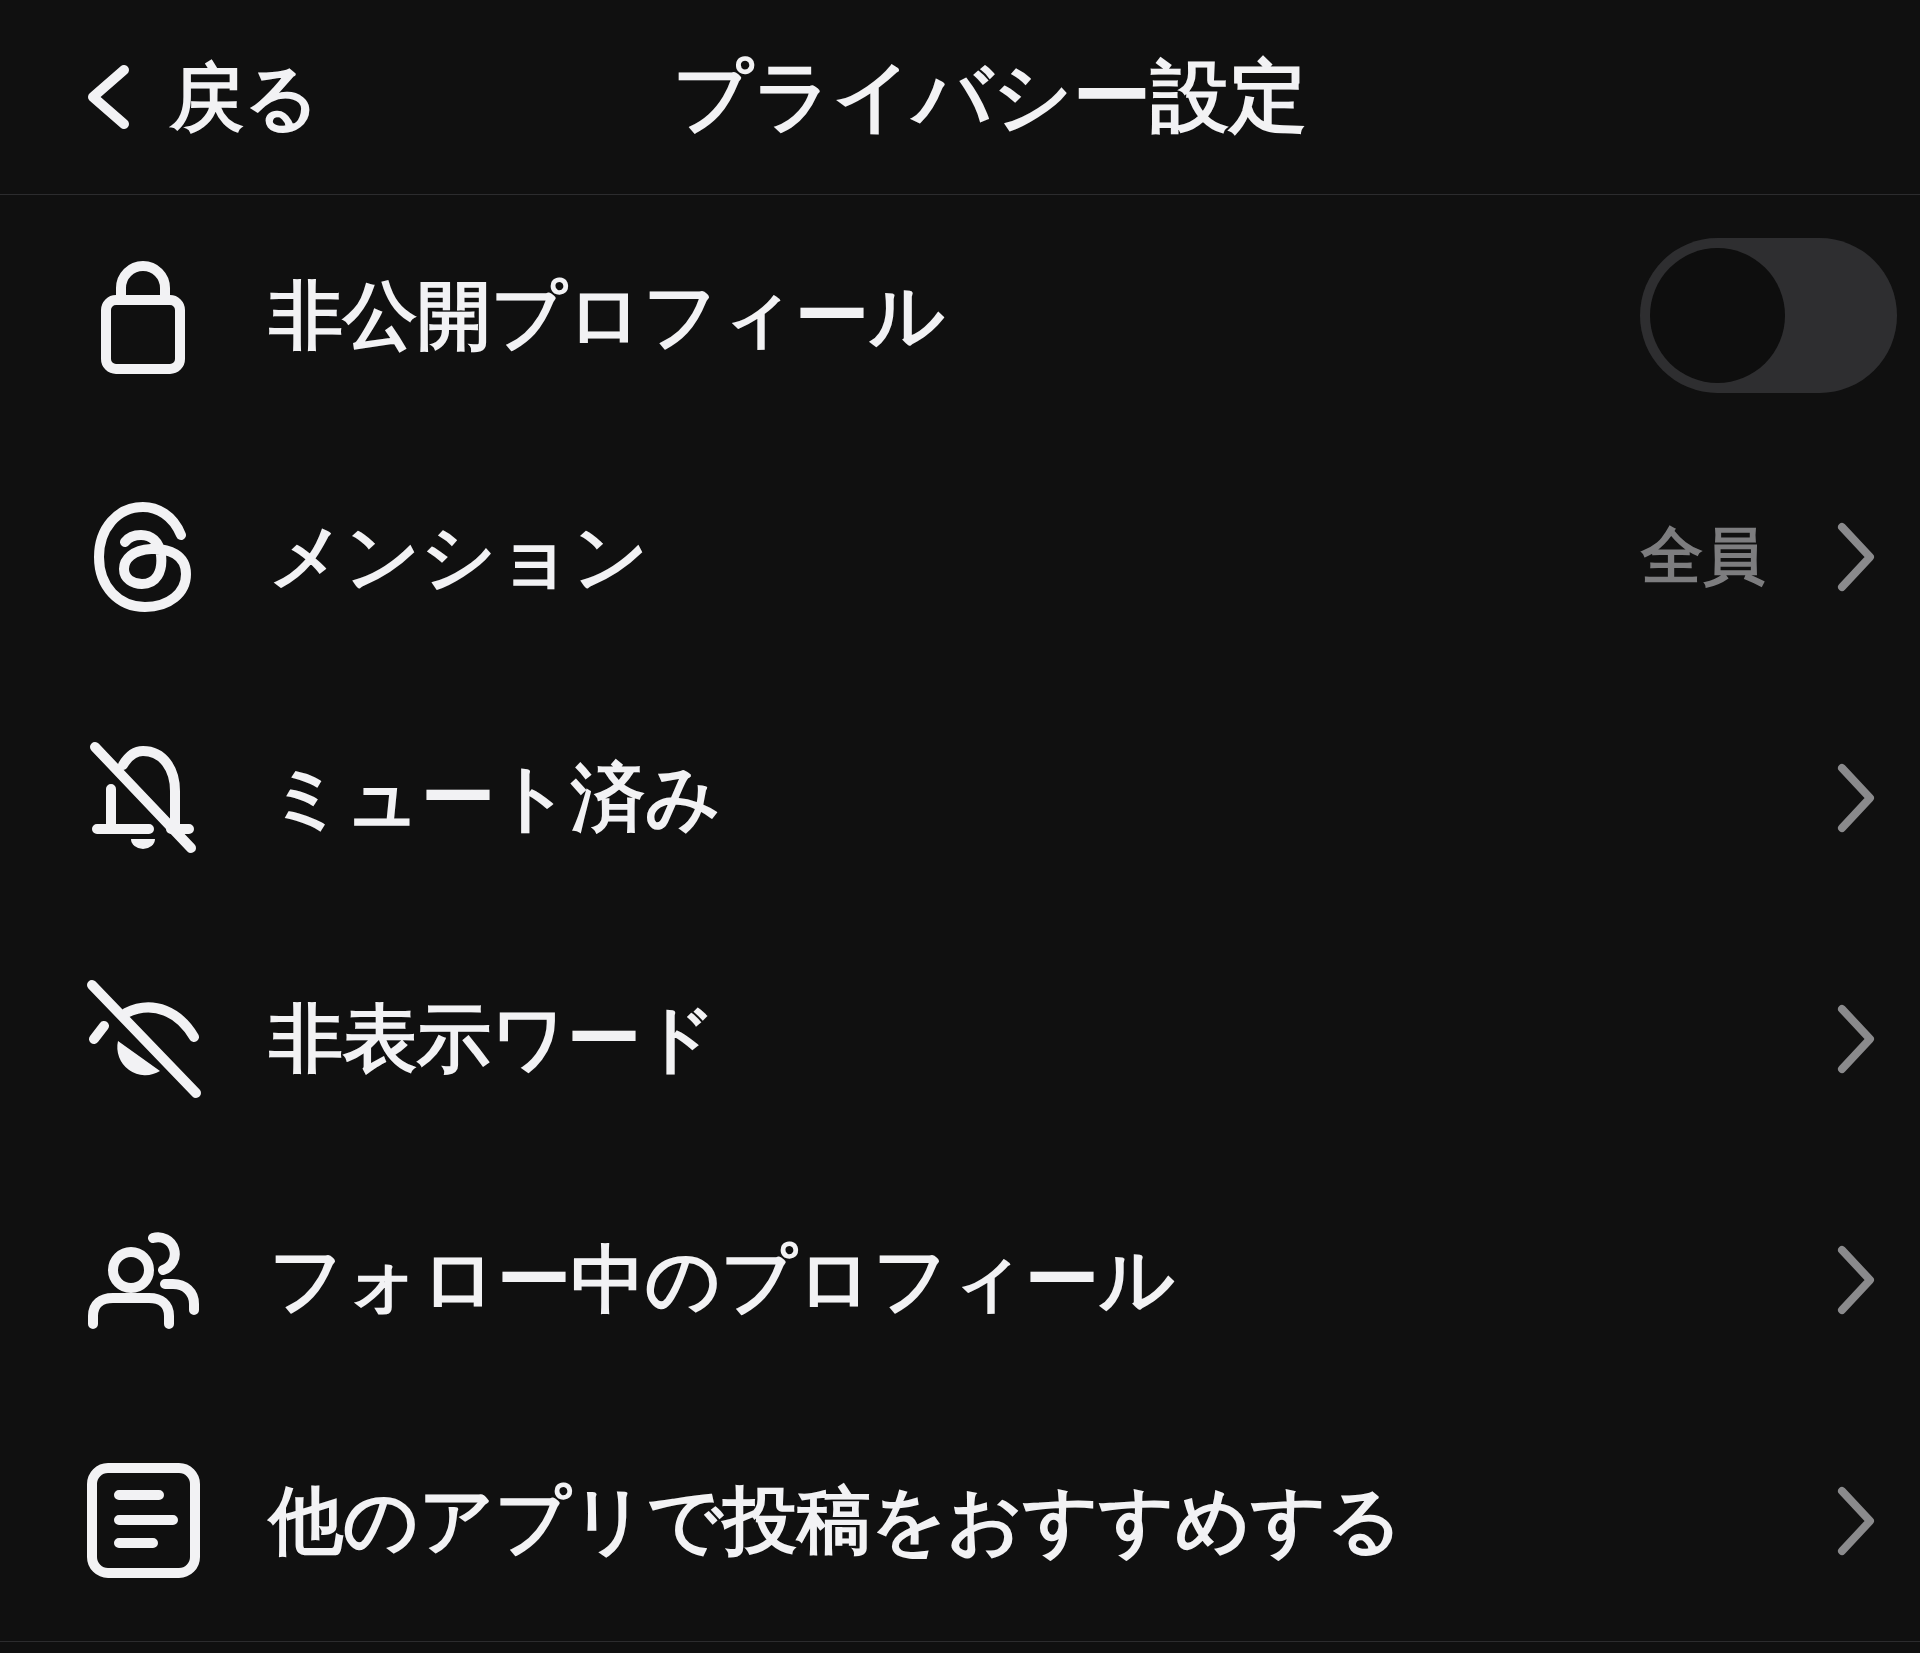  What do you see at coordinates (108, 97) in the screenshot?
I see `chevron-left-icon` at bounding box center [108, 97].